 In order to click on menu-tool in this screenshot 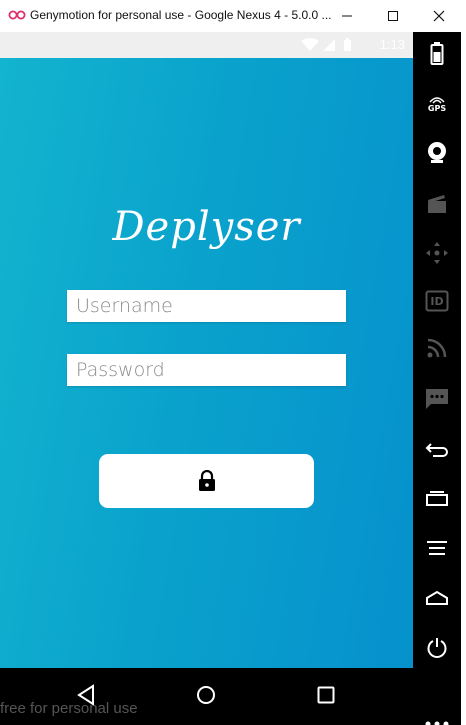, I will do `click(437, 548)`.